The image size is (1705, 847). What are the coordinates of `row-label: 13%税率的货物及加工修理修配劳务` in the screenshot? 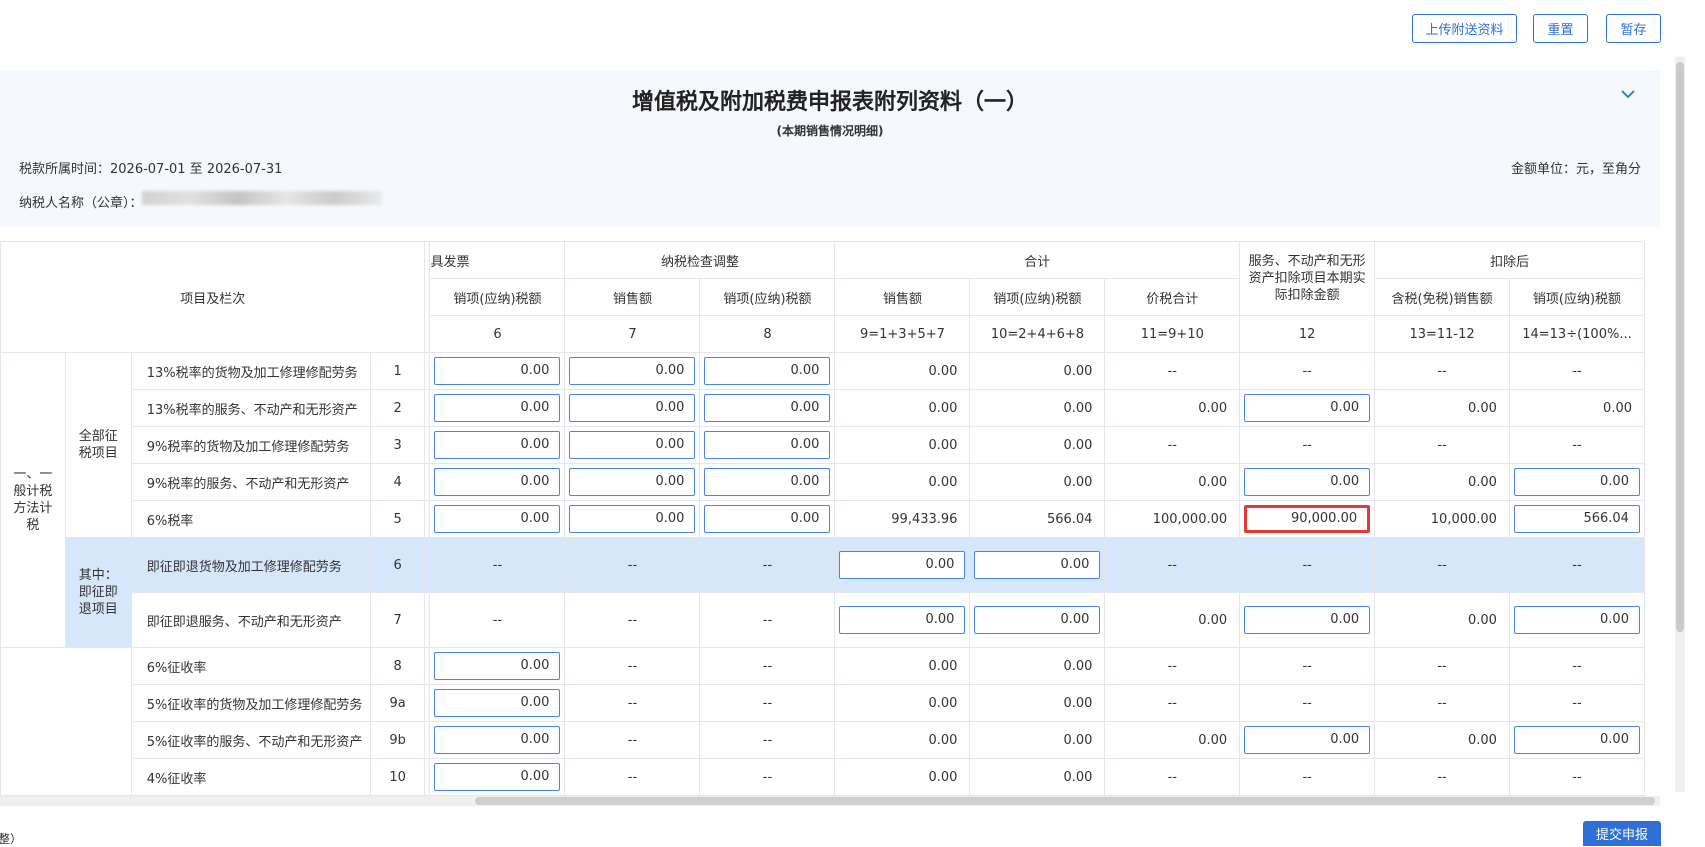 It's located at (250, 371).